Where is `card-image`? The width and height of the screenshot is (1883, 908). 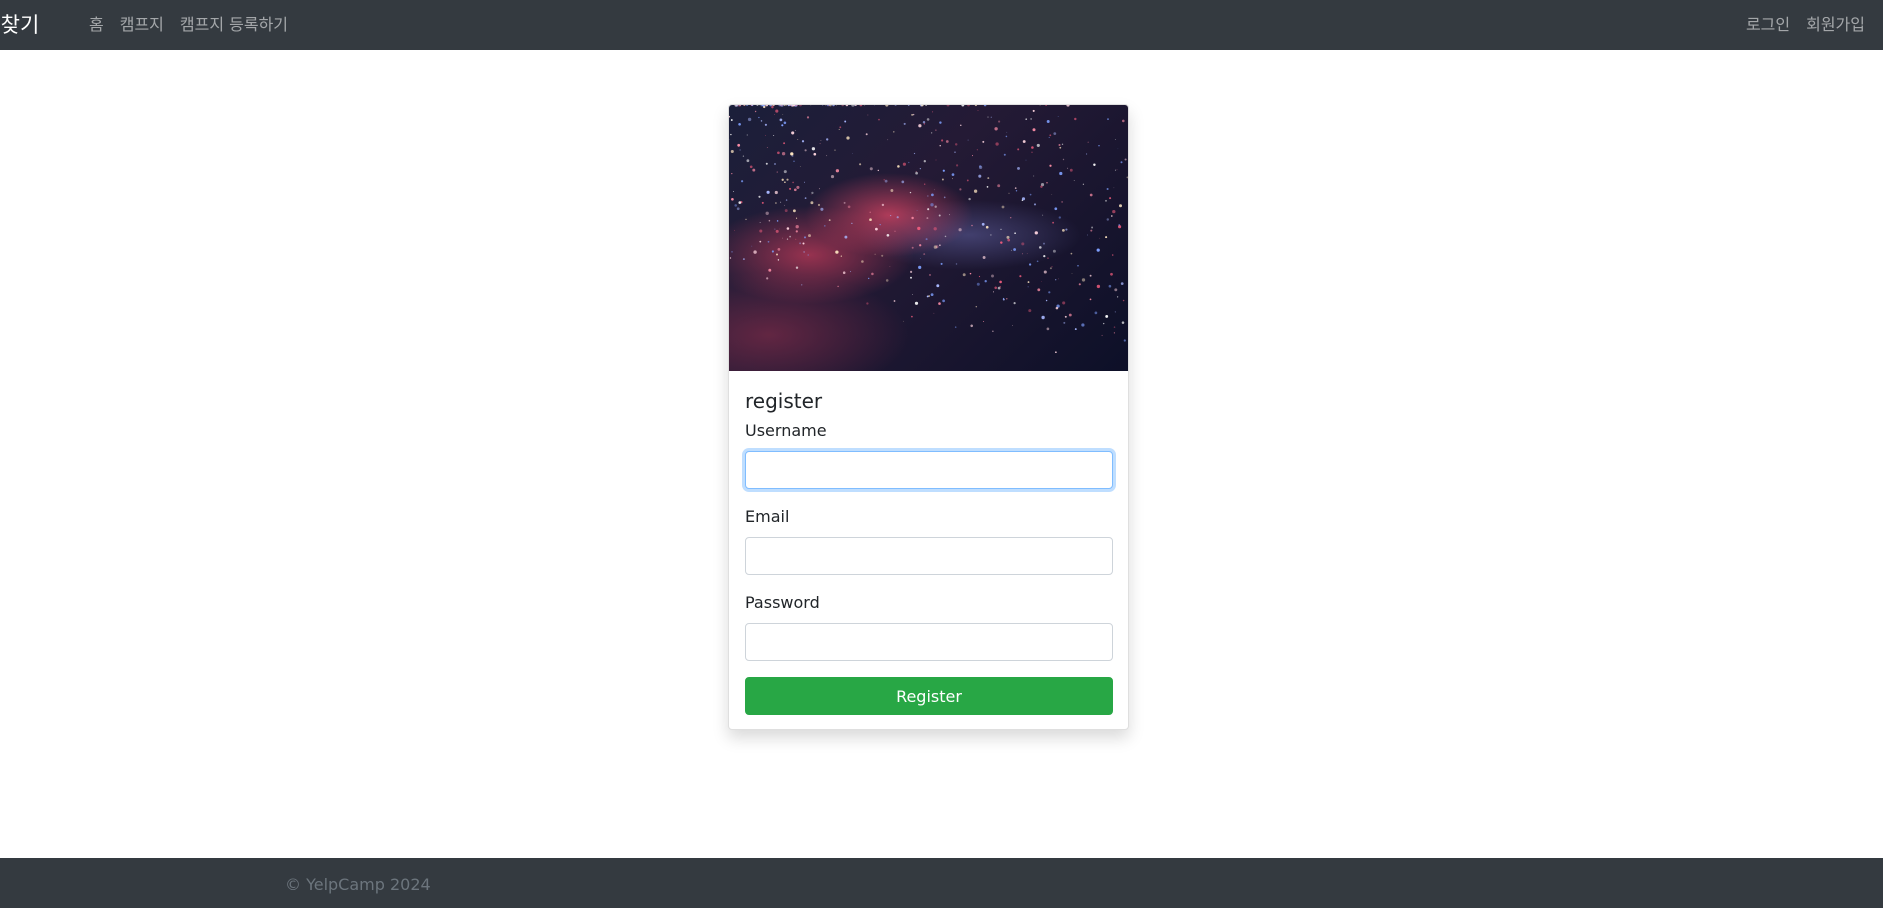
card-image is located at coordinates (928, 238).